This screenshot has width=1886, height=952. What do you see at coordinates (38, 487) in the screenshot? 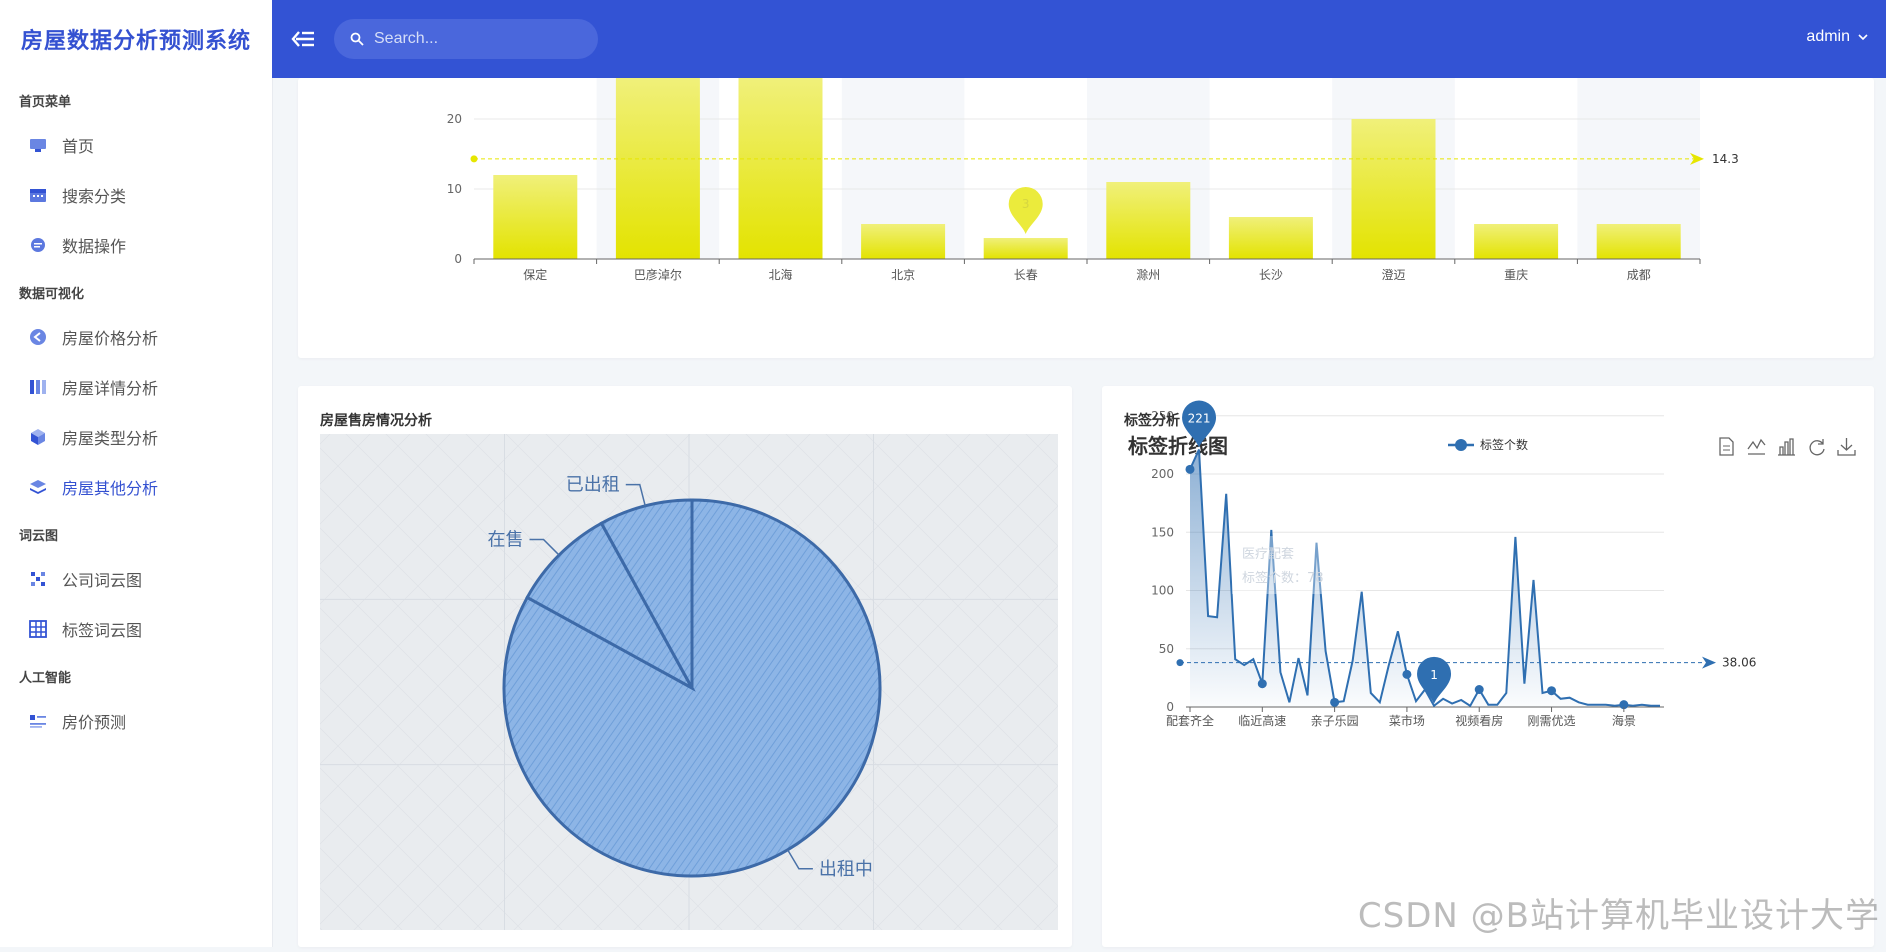
I see `layers-icon` at bounding box center [38, 487].